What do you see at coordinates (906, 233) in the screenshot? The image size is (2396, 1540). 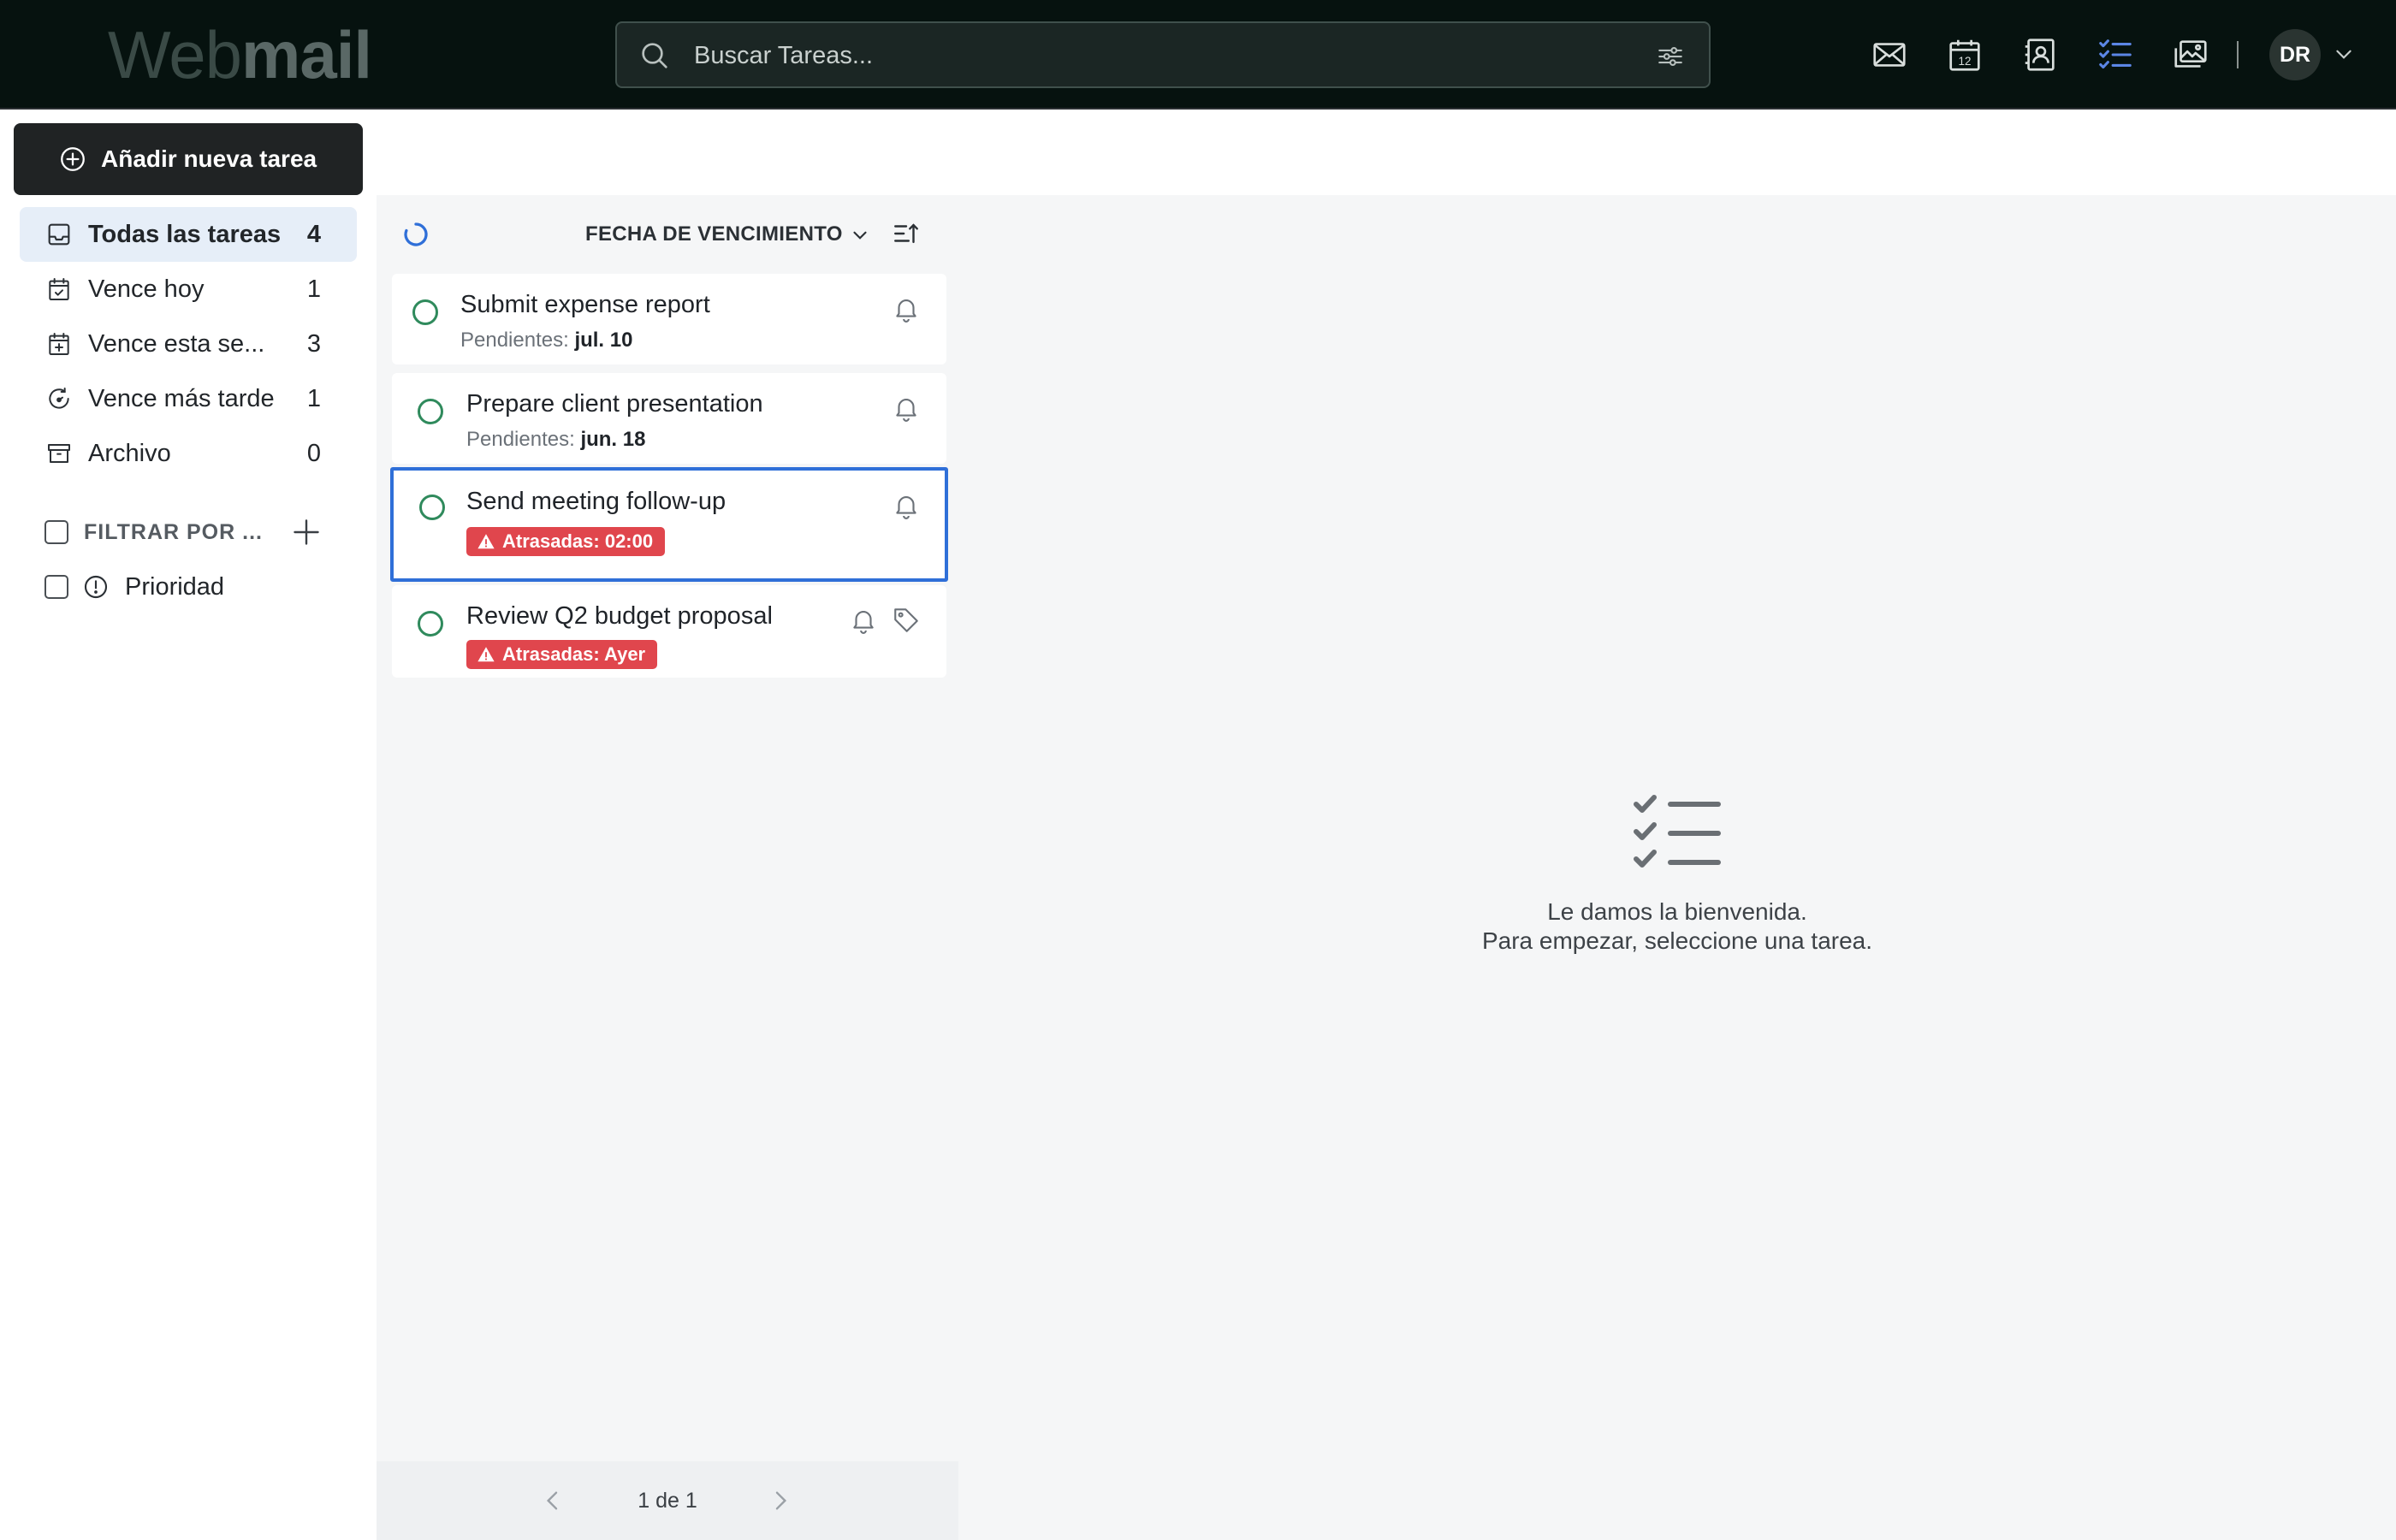 I see `sort-direction-icon` at bounding box center [906, 233].